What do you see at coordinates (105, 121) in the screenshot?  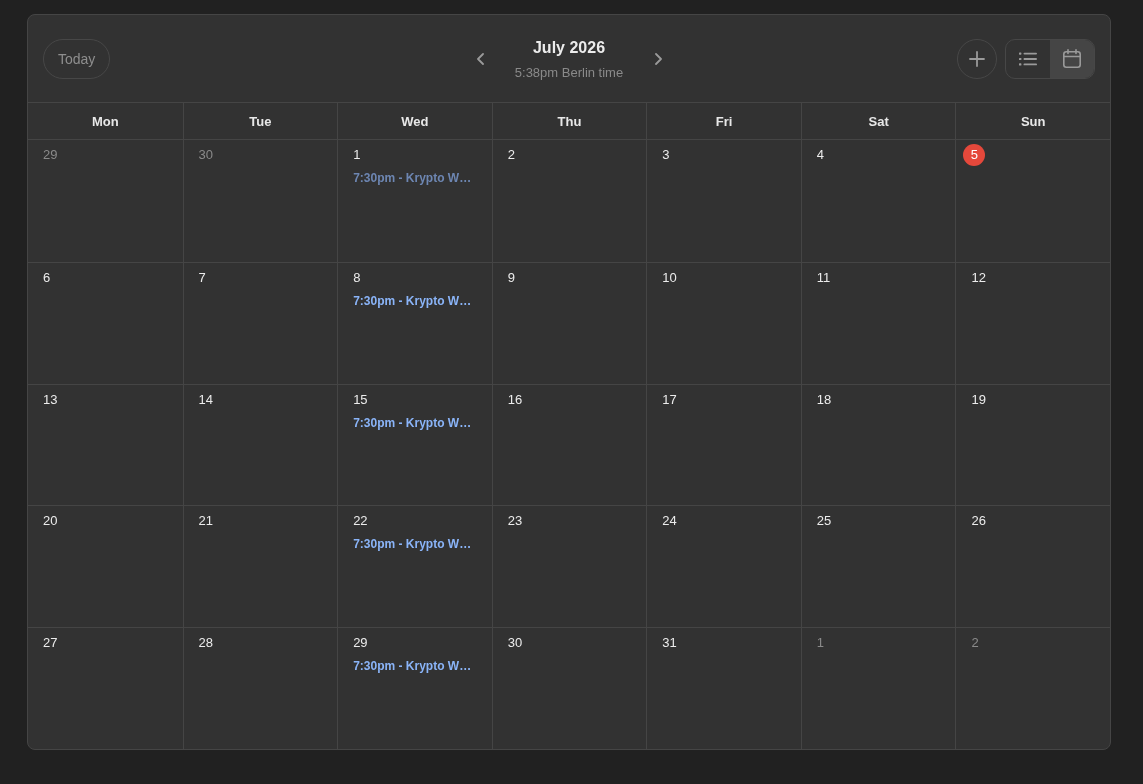 I see `weekday-label: Mon` at bounding box center [105, 121].